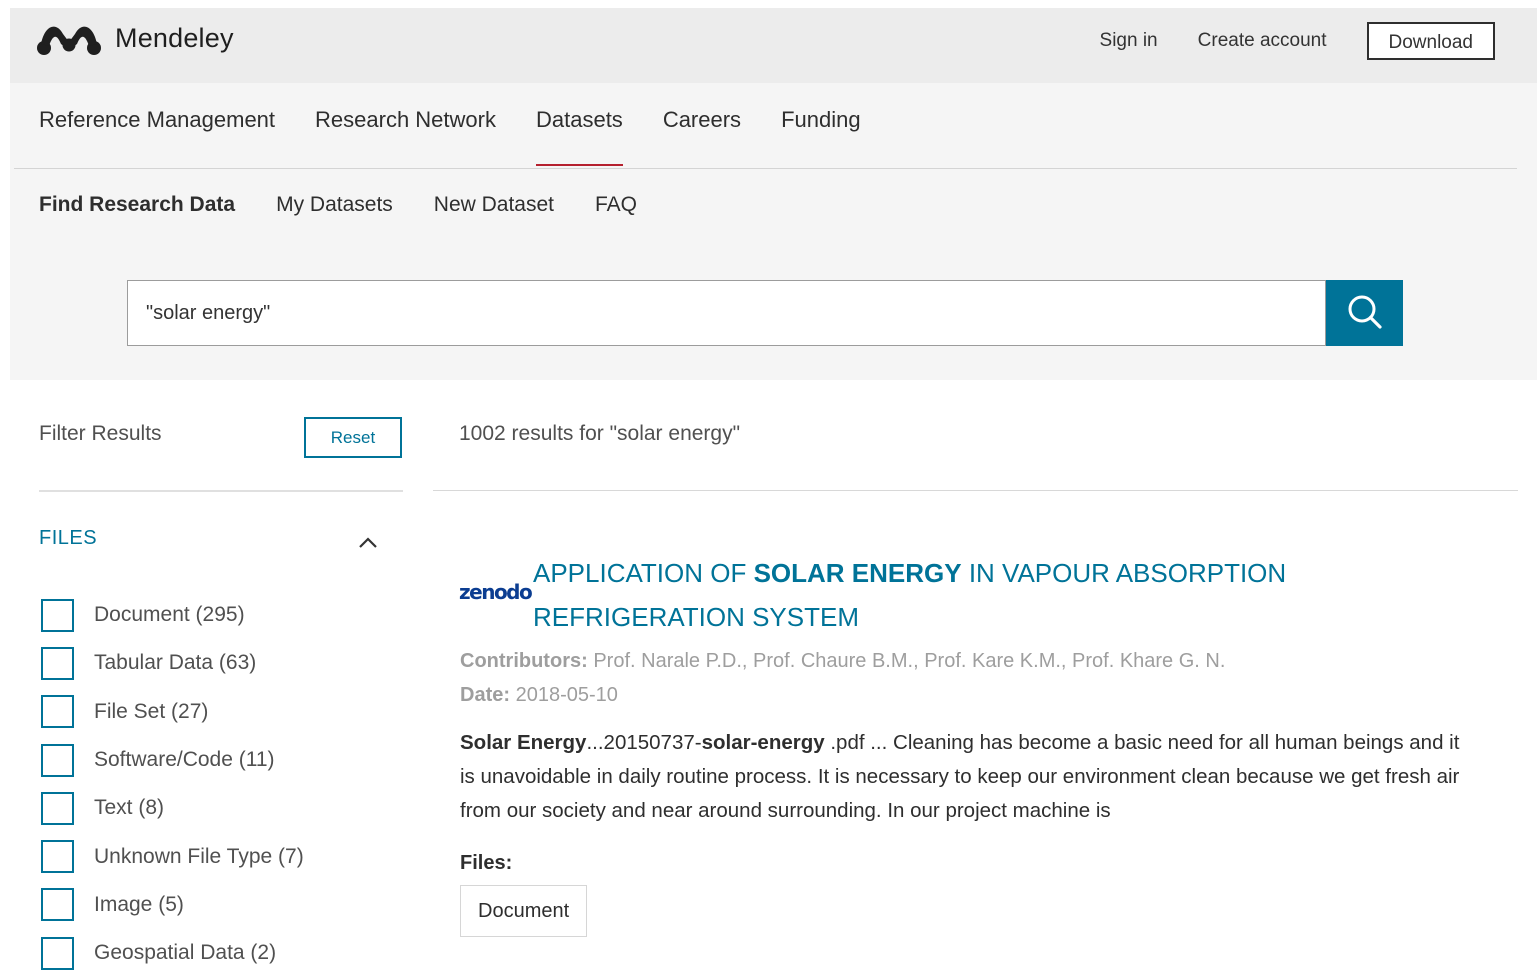  I want to click on sign-in-link: Sign in, so click(1129, 41).